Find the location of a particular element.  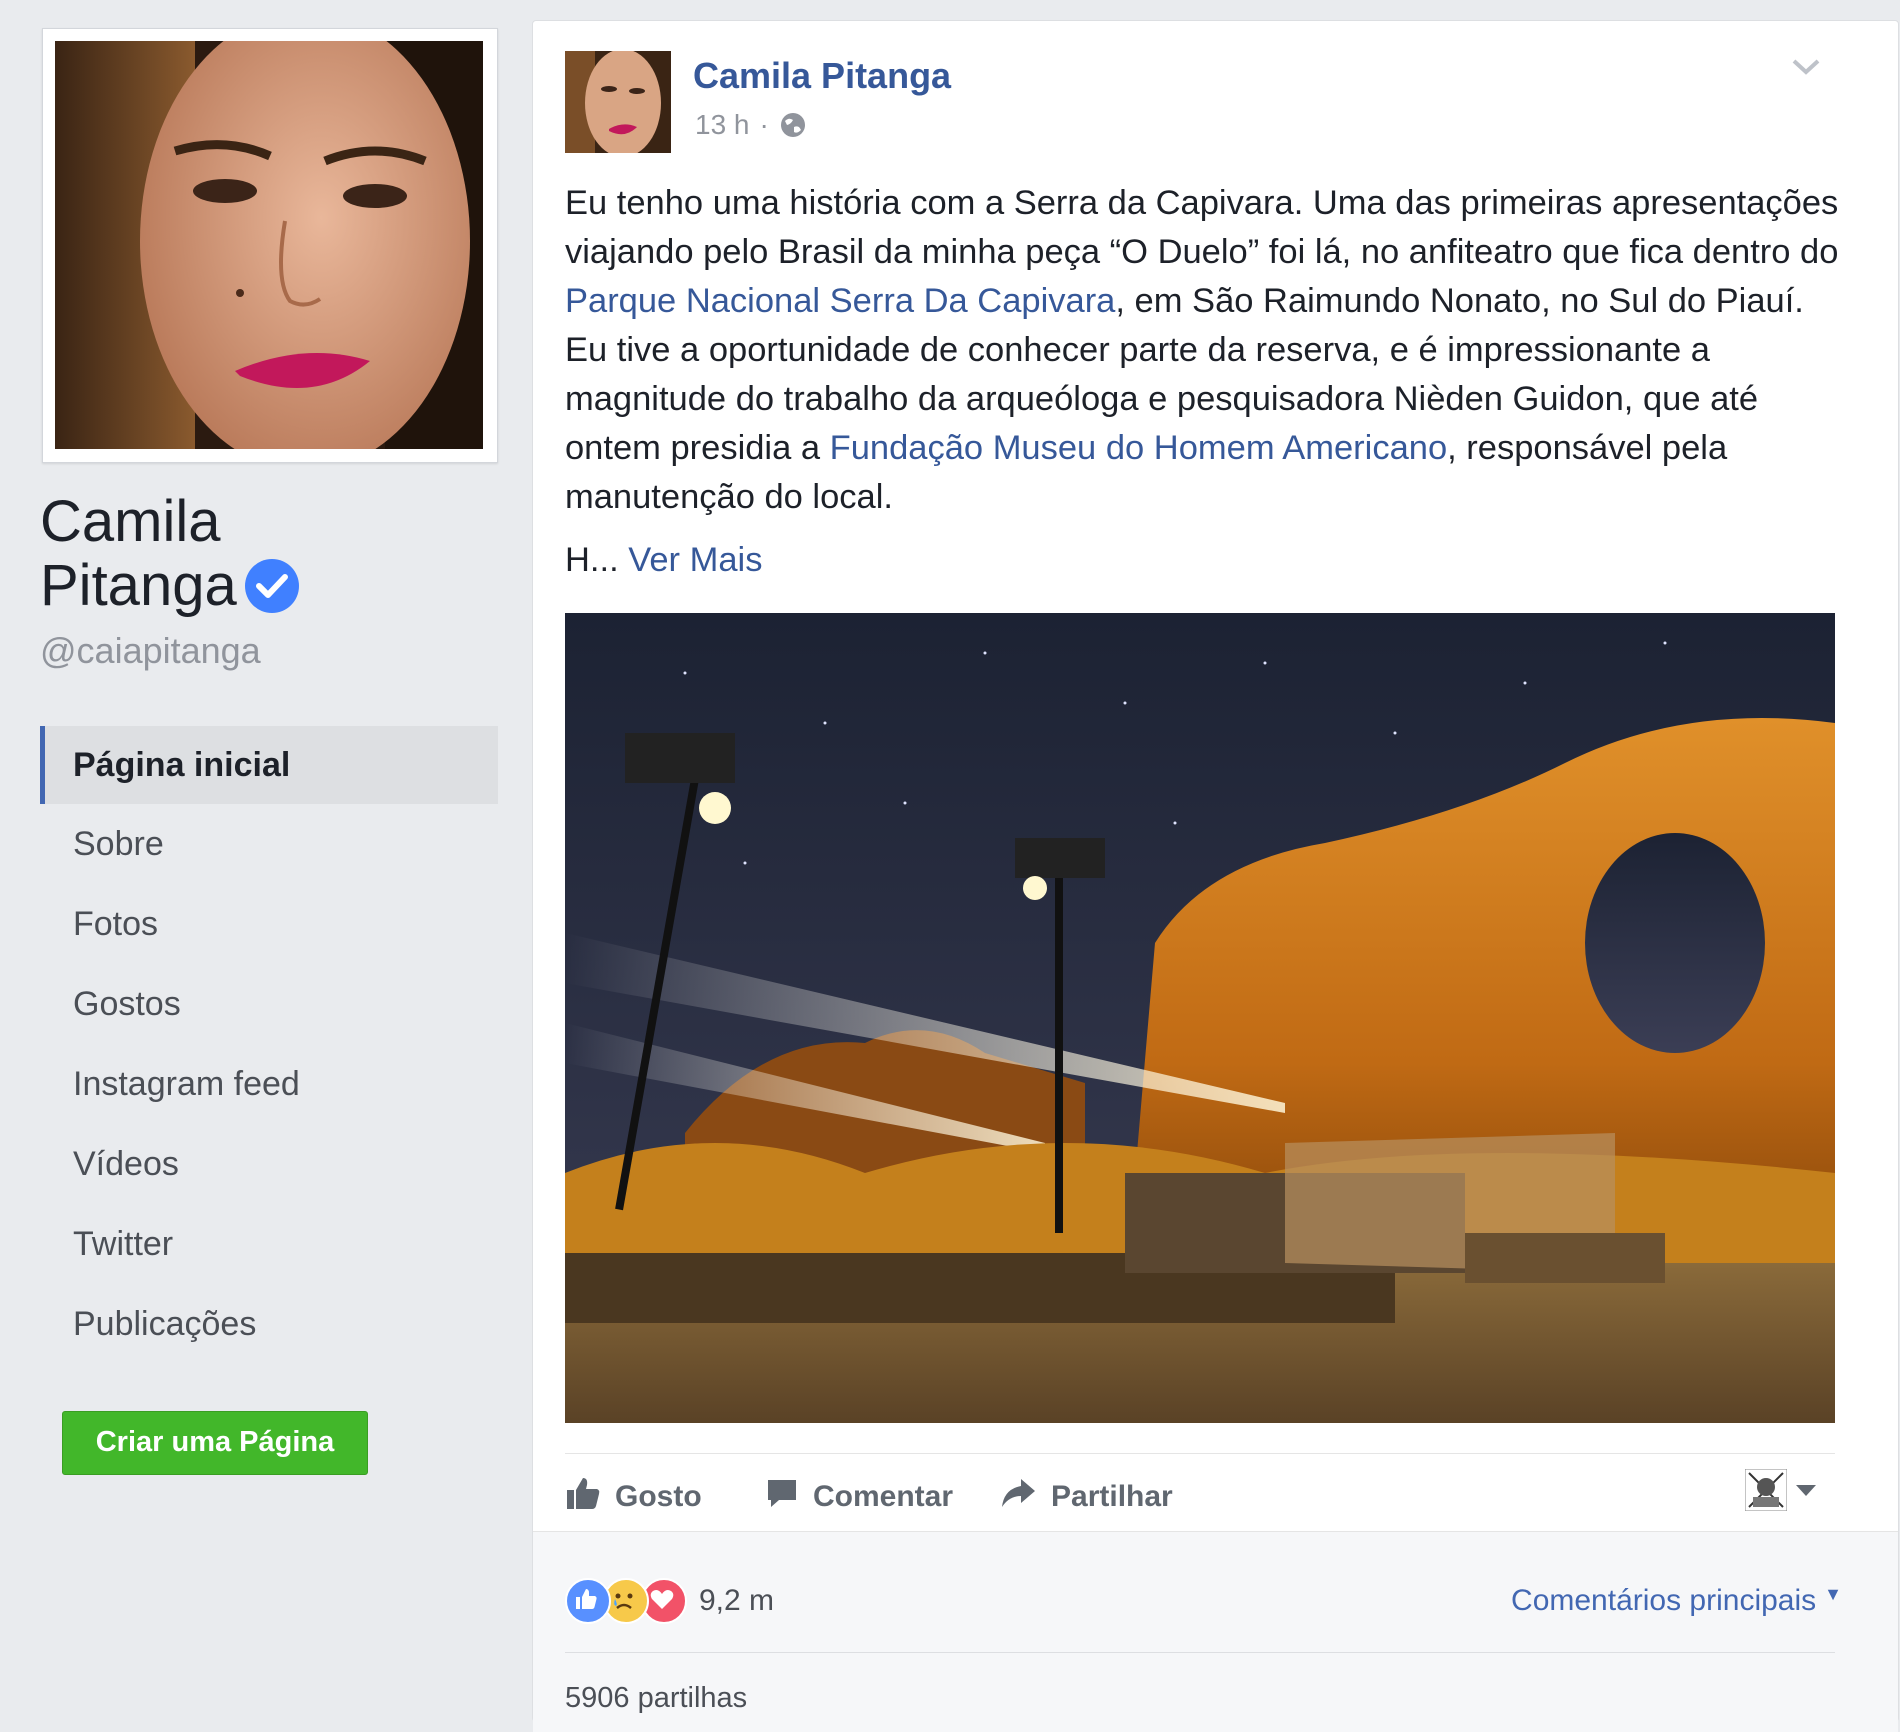

nav-item-home: Página inicial is located at coordinates (269, 765).